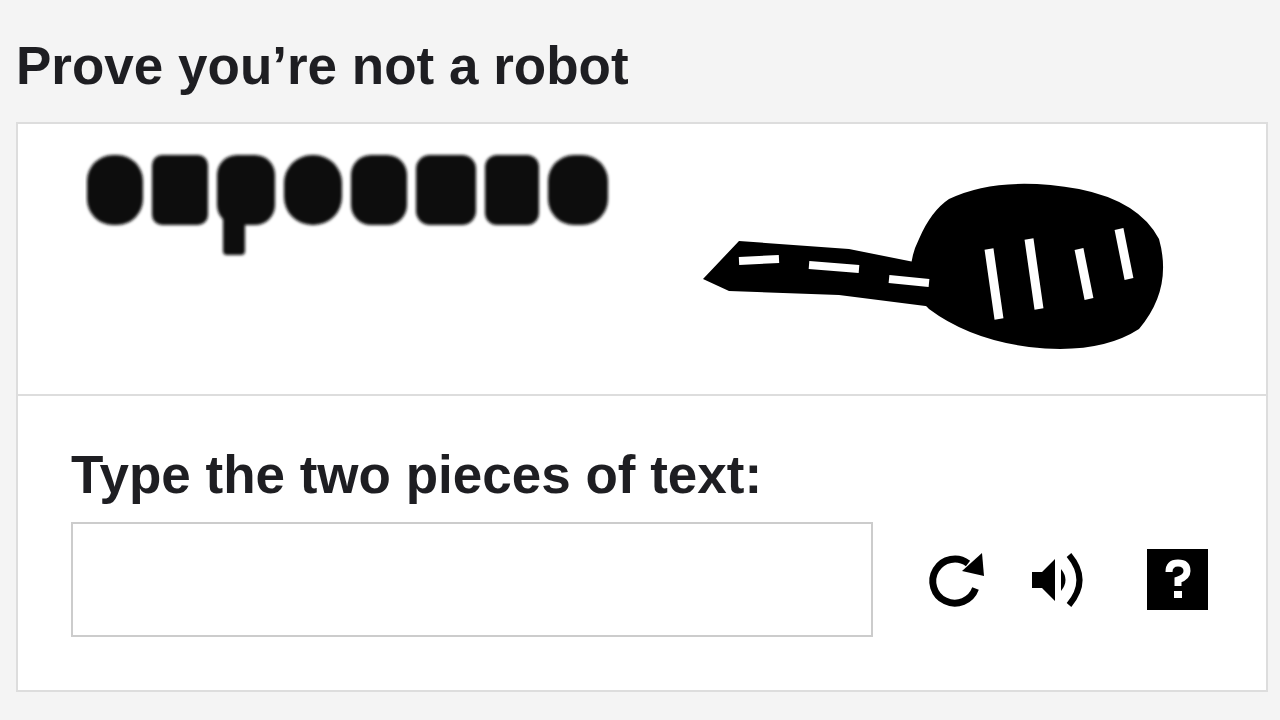  What do you see at coordinates (417, 474) in the screenshot?
I see `answer-label: Type the two pieces of text:` at bounding box center [417, 474].